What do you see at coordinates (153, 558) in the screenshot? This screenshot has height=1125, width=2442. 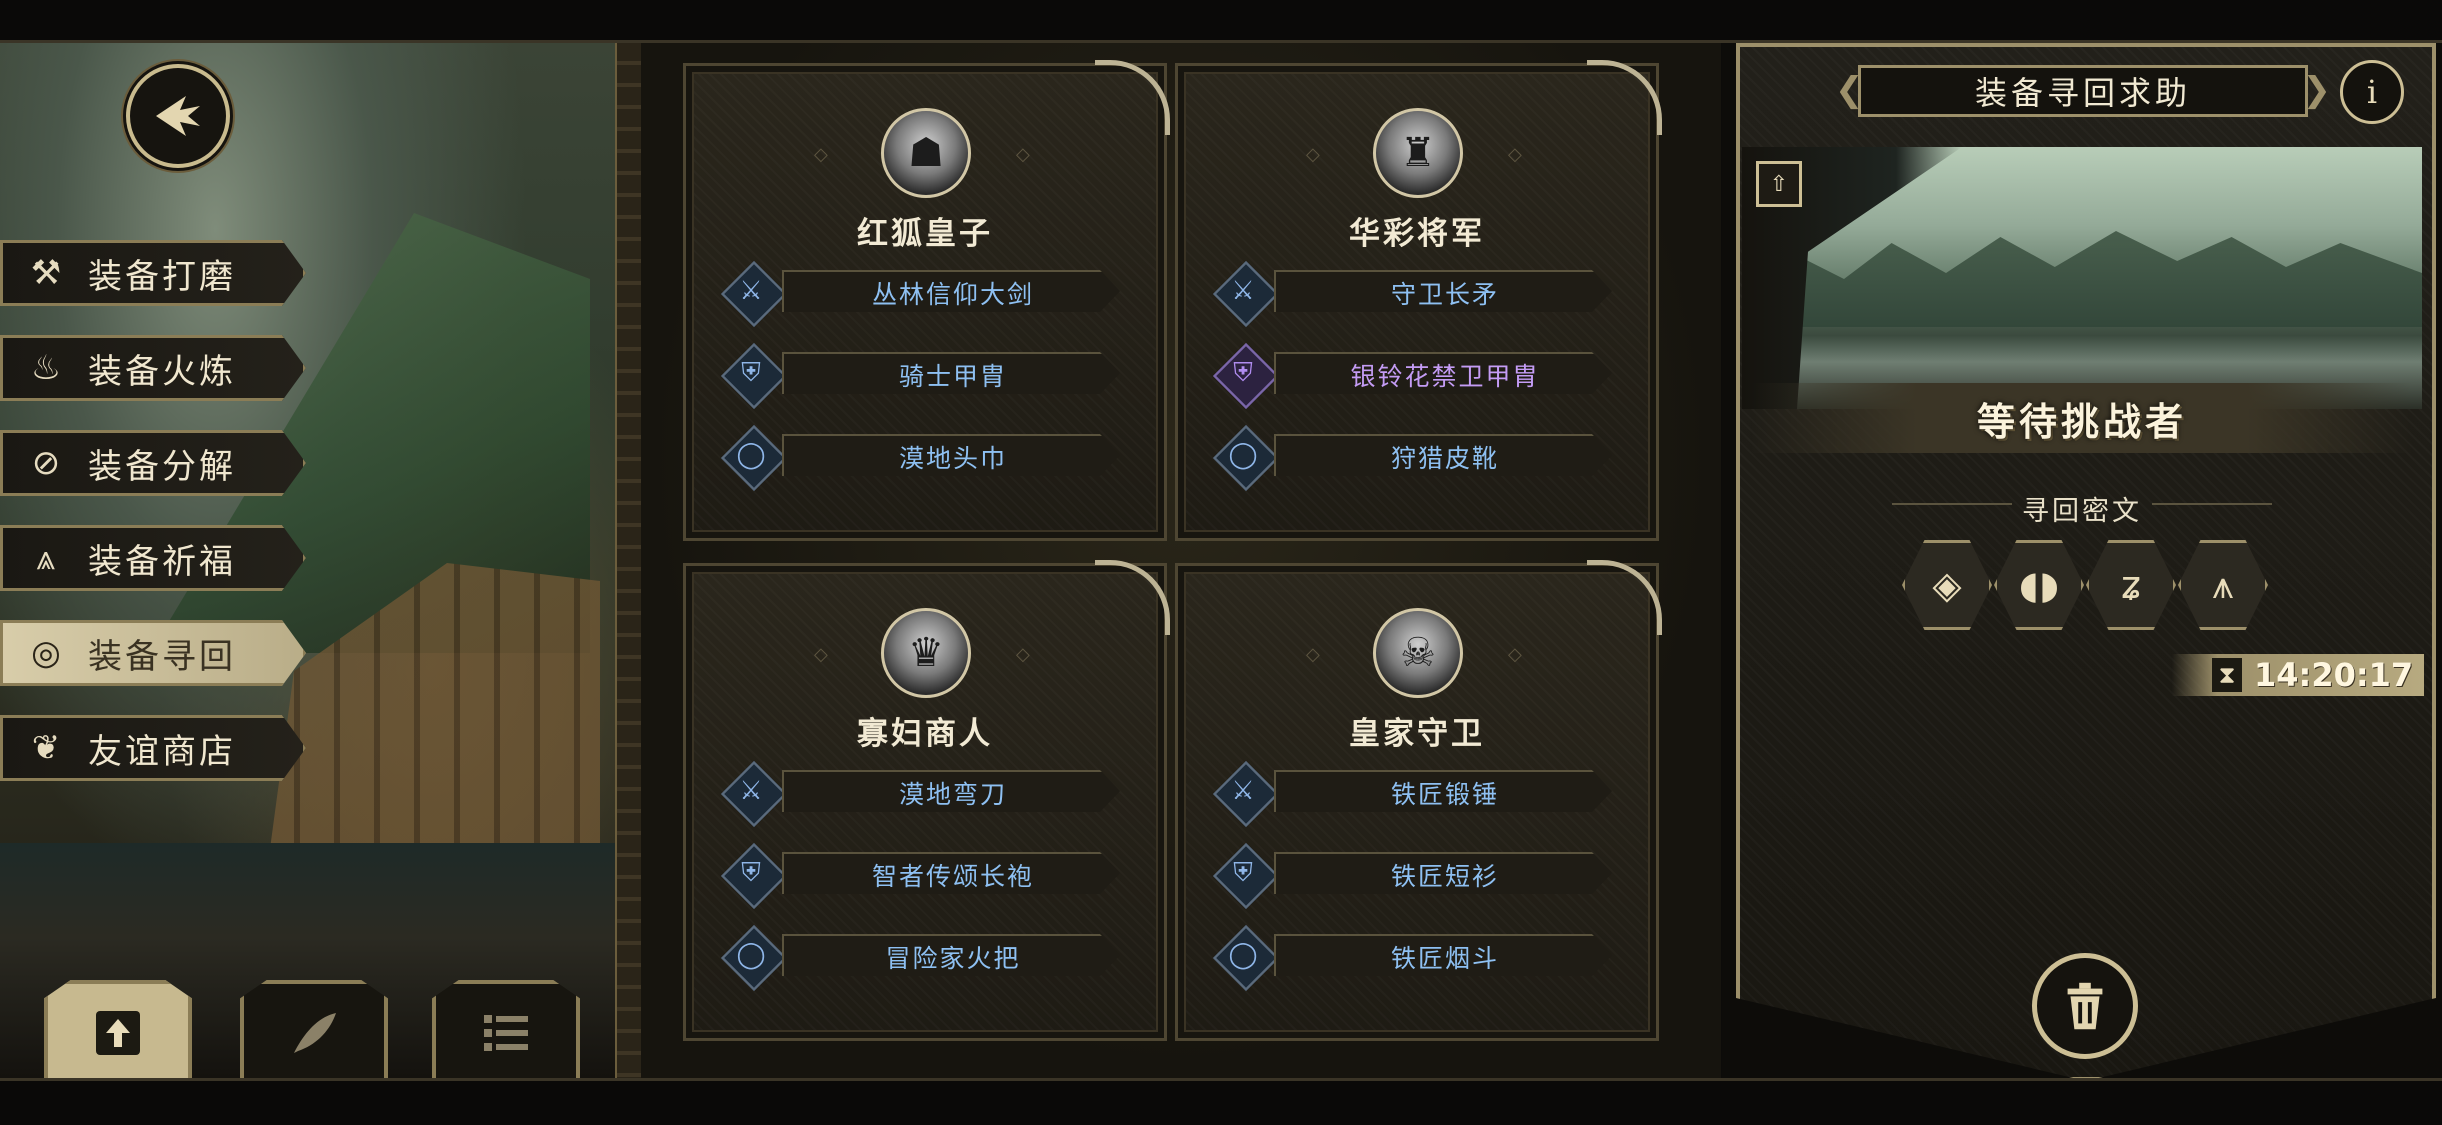 I see `menu-item-bless: ⩓ 装备祈福` at bounding box center [153, 558].